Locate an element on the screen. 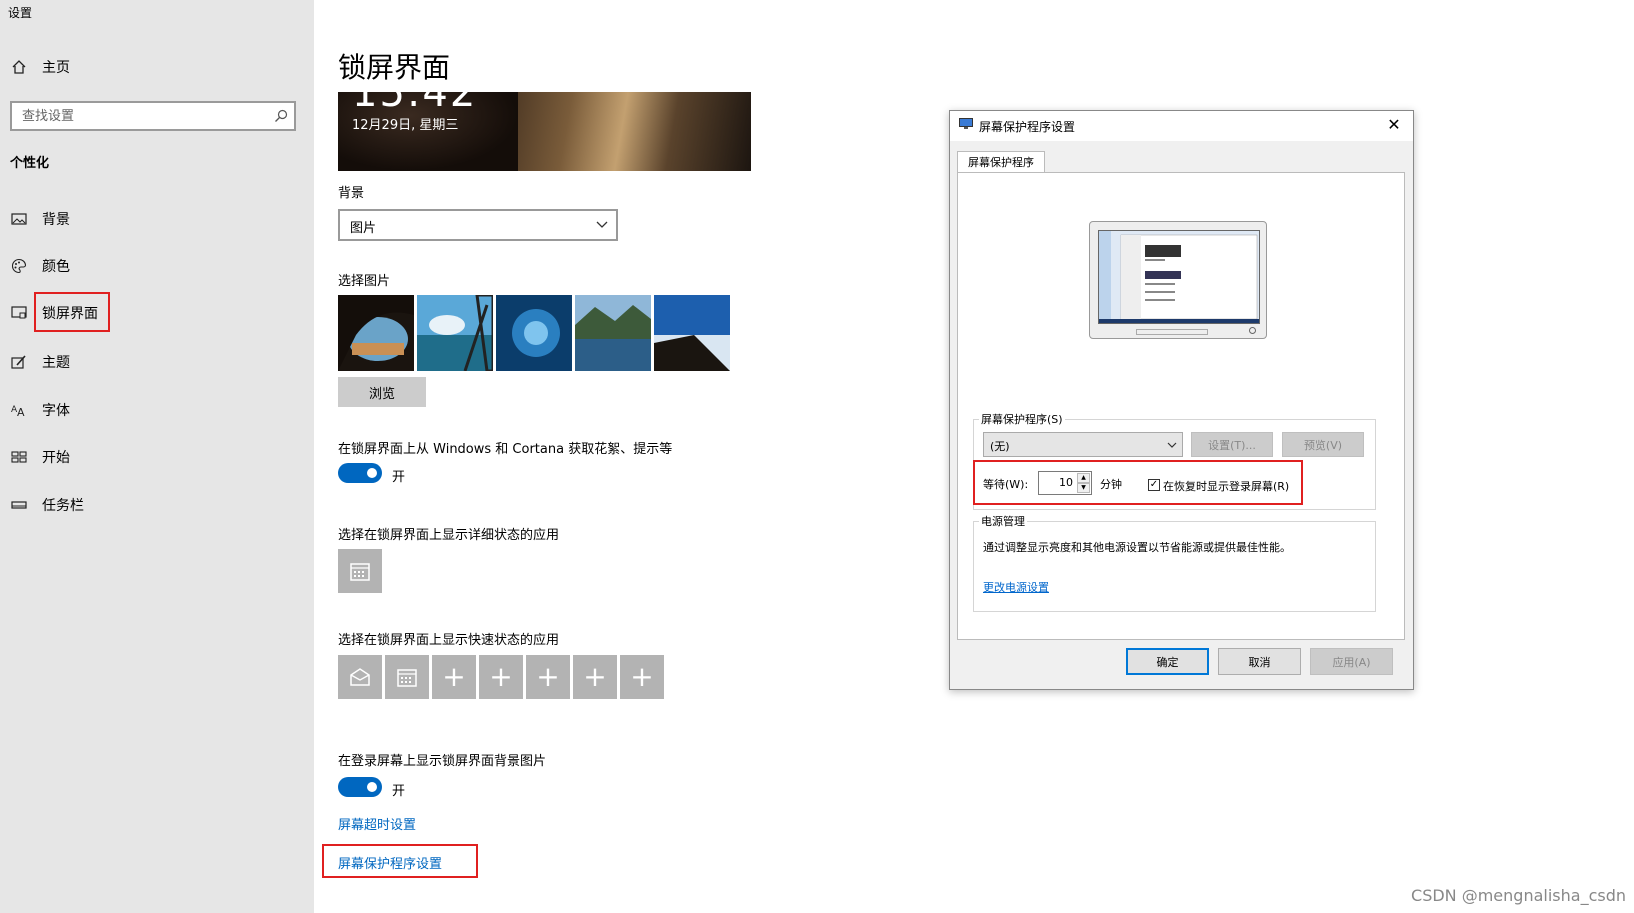  sidebar-item-themes: 主题 is located at coordinates (157, 362).